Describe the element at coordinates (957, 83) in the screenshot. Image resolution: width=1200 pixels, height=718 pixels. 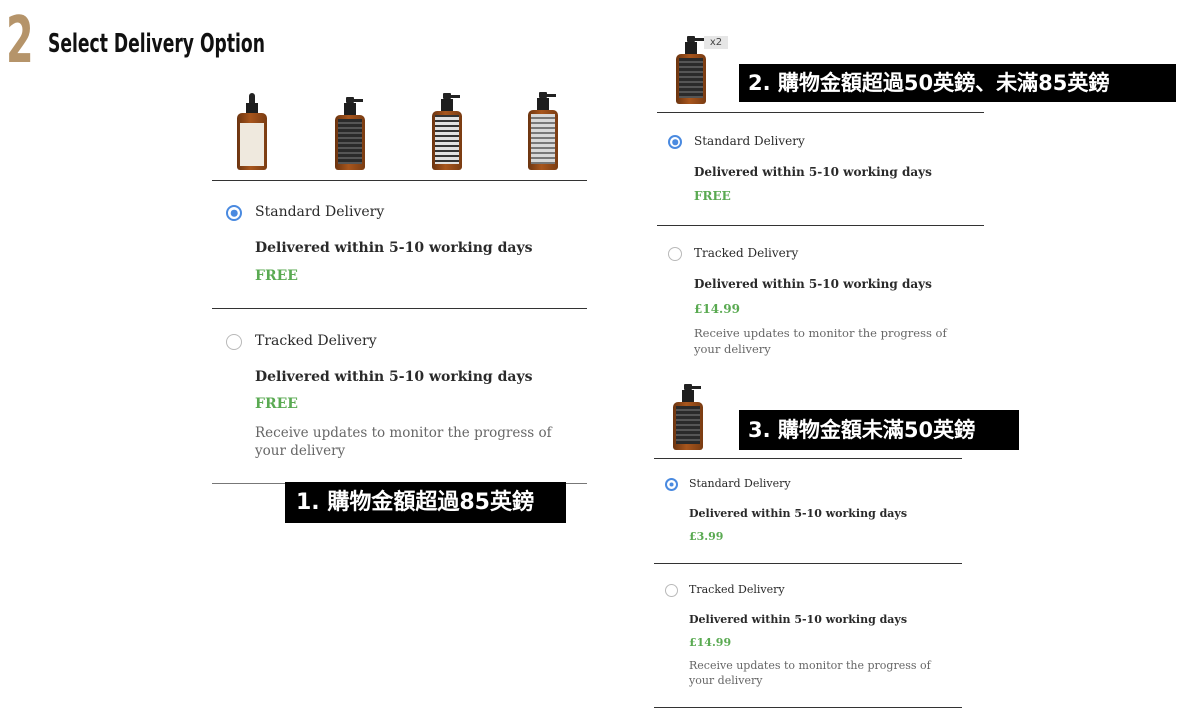
I see `price-tier-tag: 2. 購物金額超過50英鎊、未滿85英鎊` at that location.